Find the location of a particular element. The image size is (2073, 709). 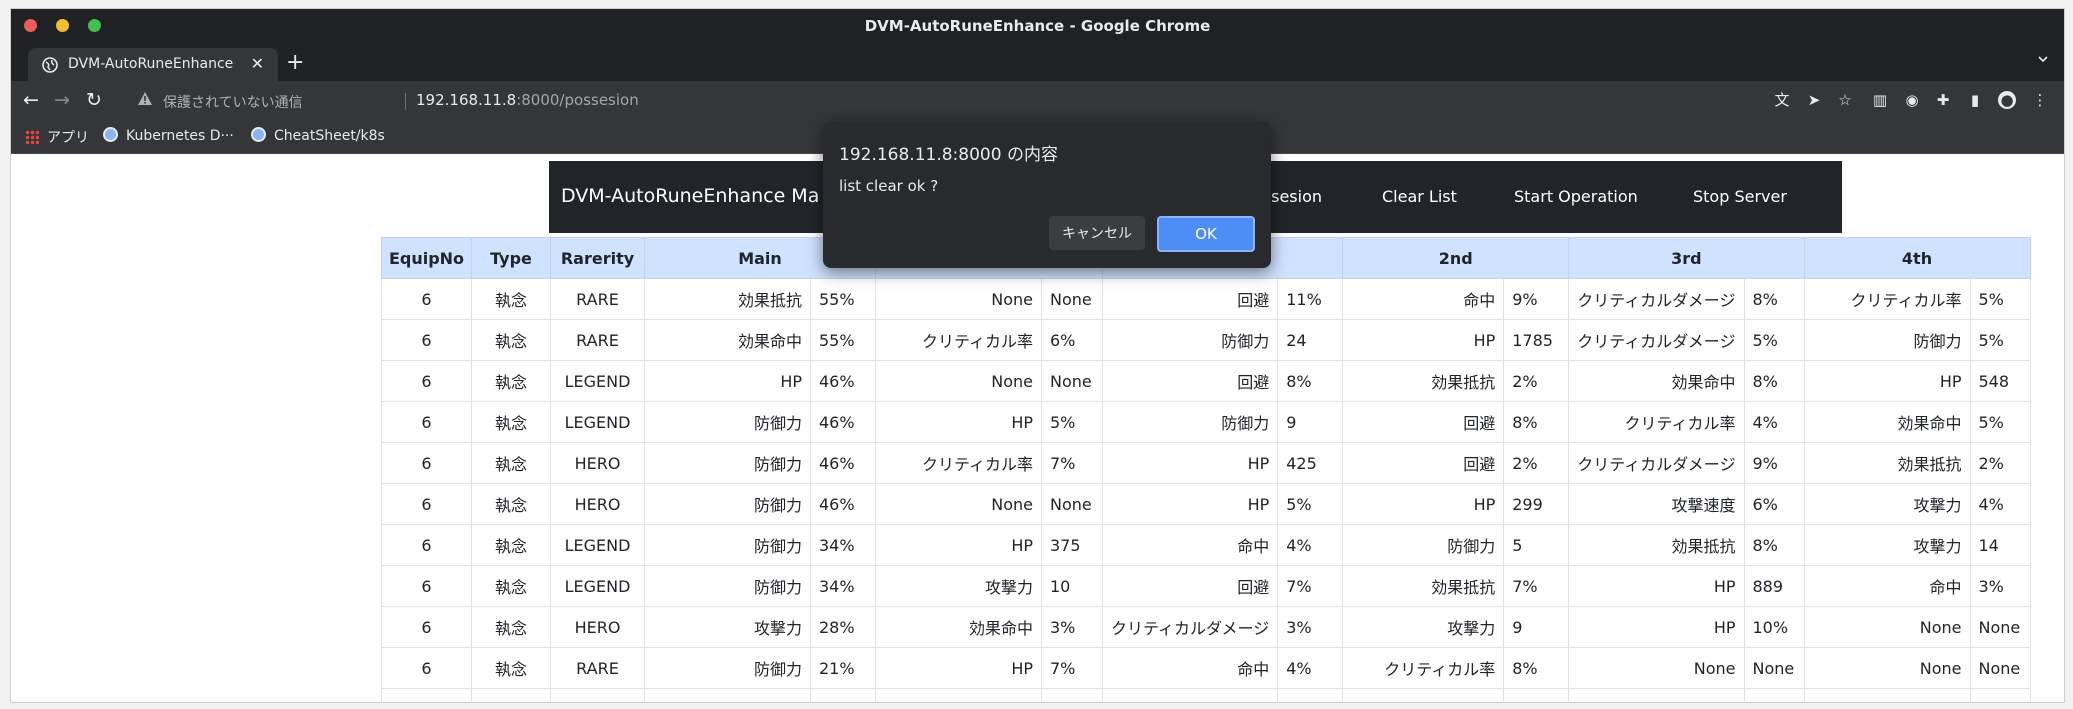

table-cell: 13 is located at coordinates (1774, 695).